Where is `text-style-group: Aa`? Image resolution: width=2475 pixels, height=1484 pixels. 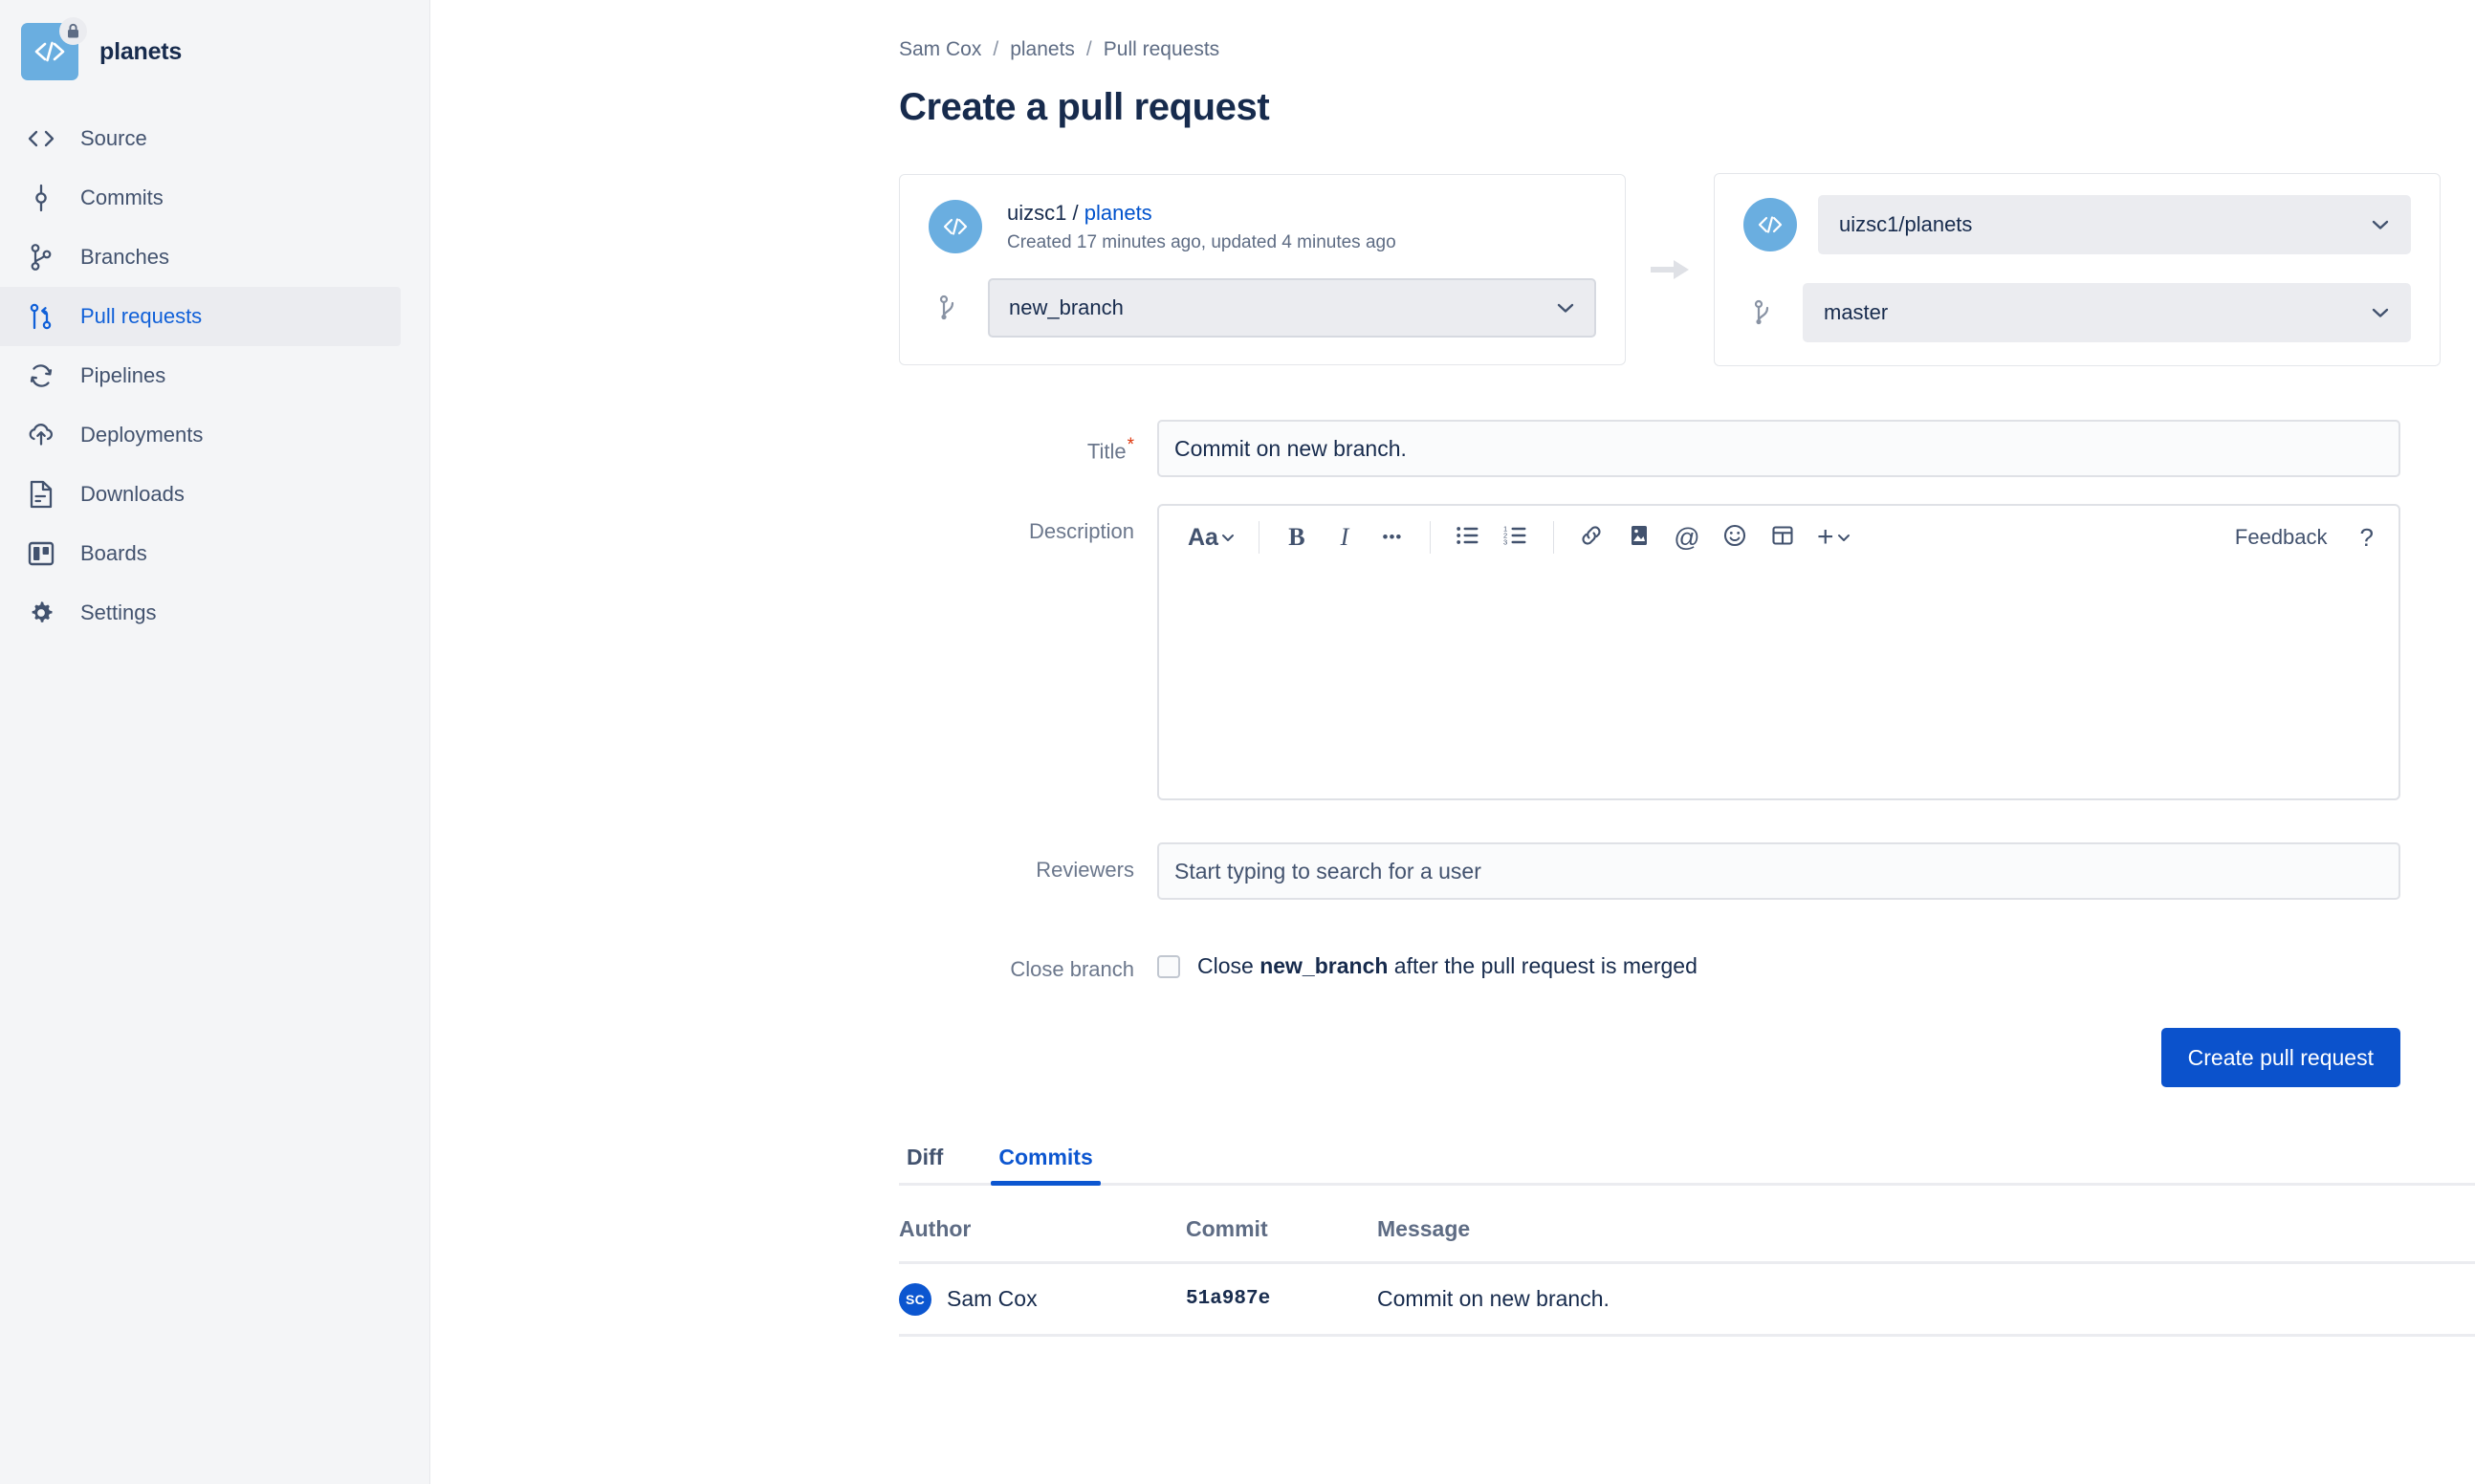
text-style-group: Aa is located at coordinates (1211, 537).